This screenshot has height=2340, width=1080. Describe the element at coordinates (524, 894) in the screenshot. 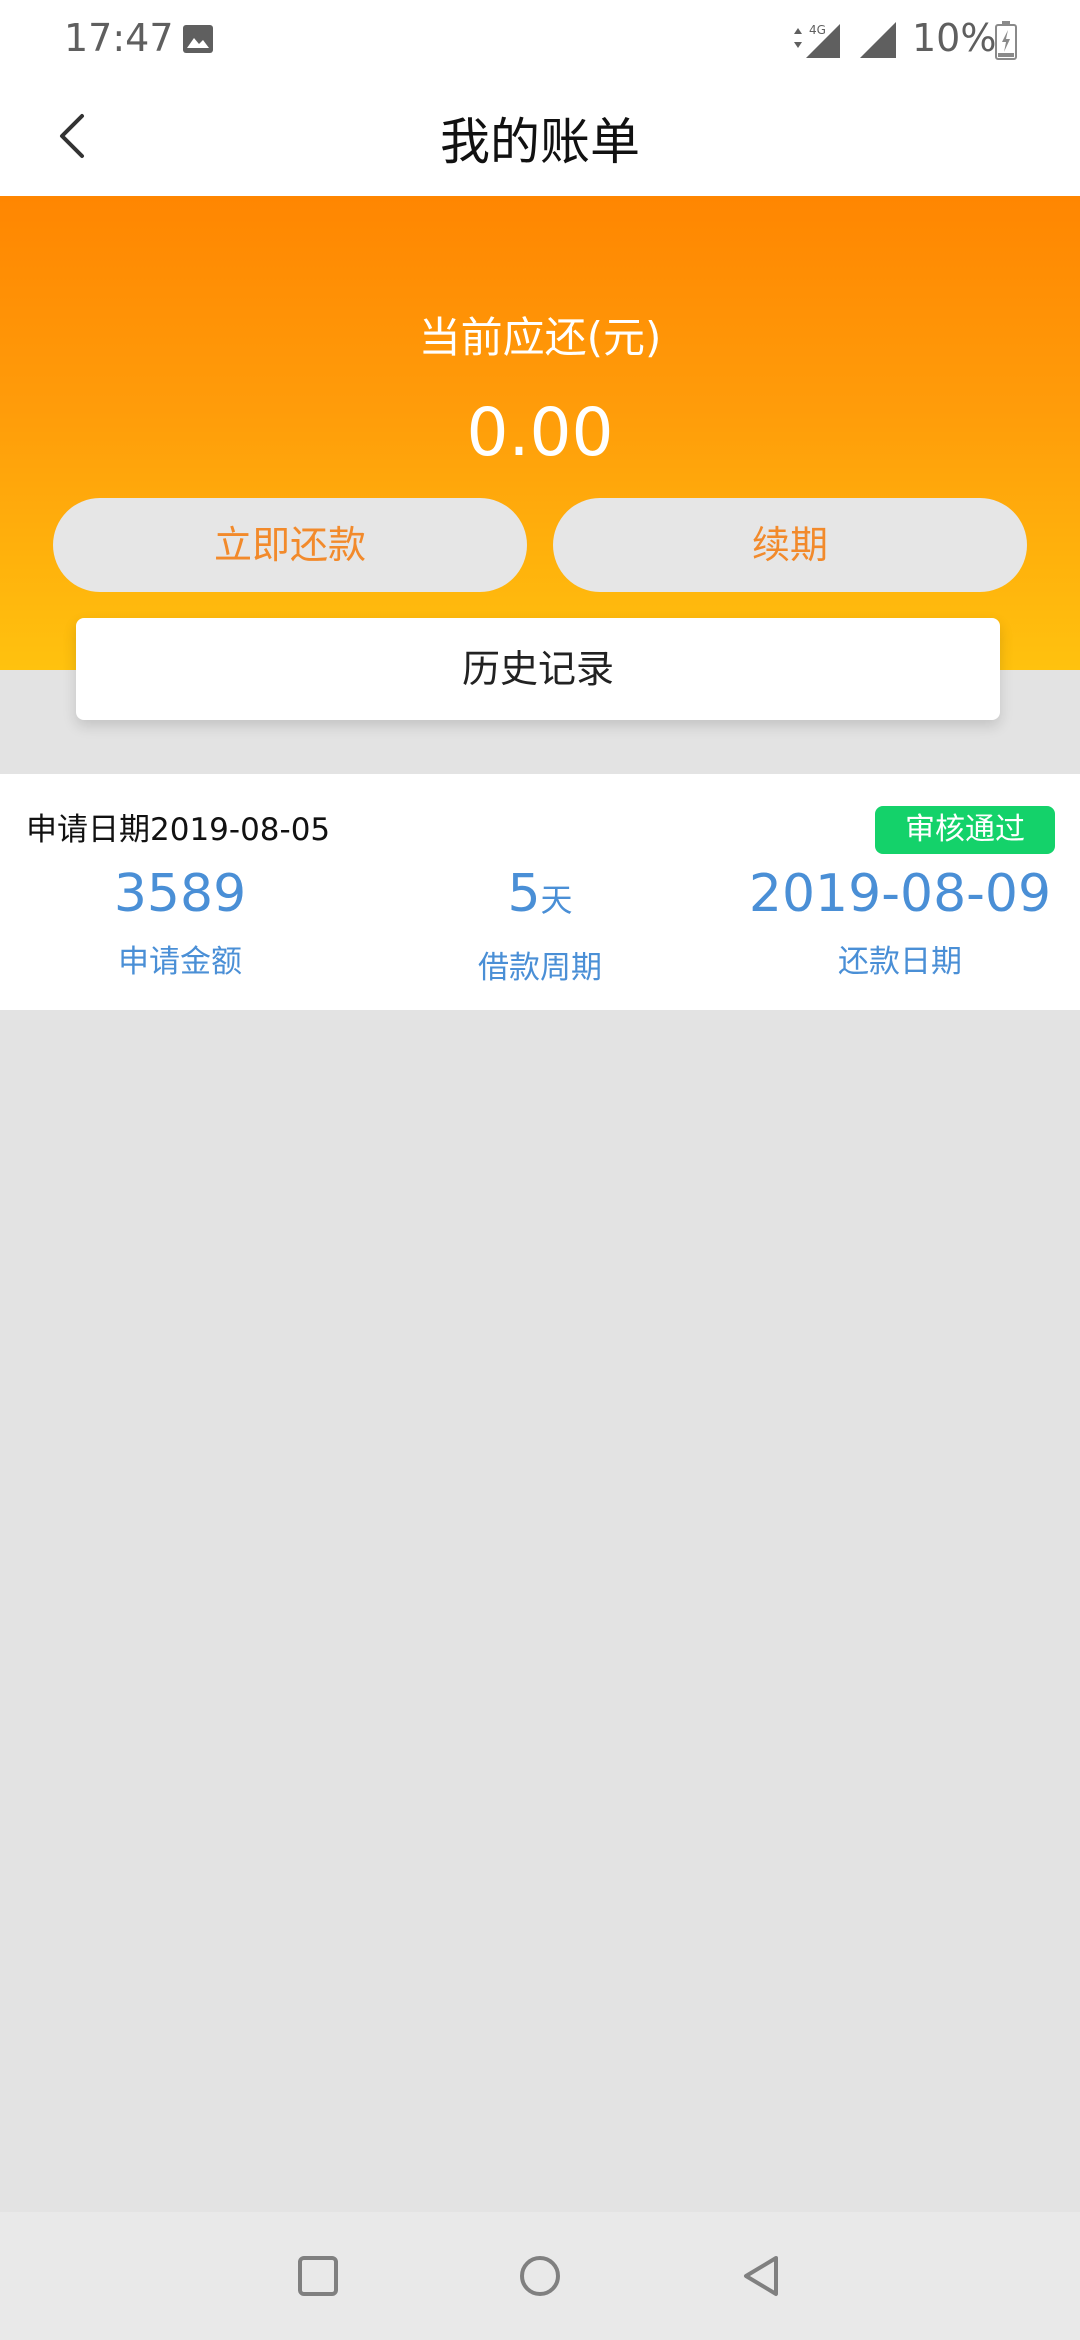

I see `period-value: 5` at that location.